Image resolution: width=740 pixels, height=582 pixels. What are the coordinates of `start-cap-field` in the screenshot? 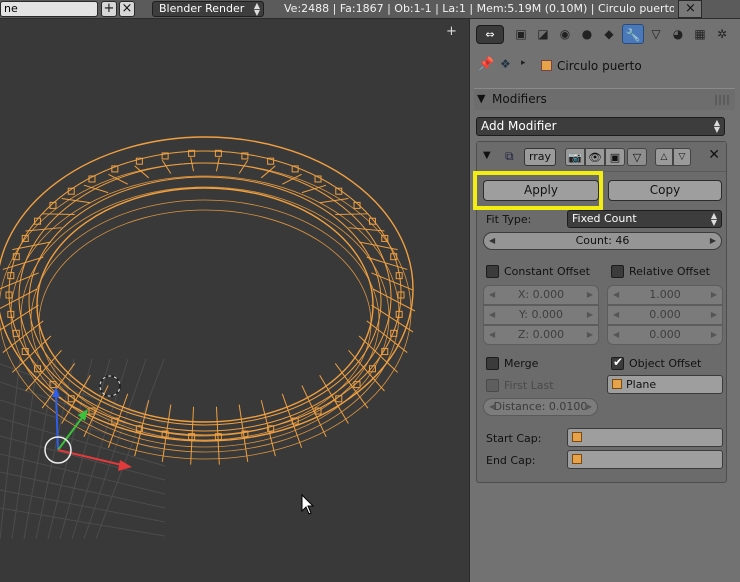 It's located at (645, 437).